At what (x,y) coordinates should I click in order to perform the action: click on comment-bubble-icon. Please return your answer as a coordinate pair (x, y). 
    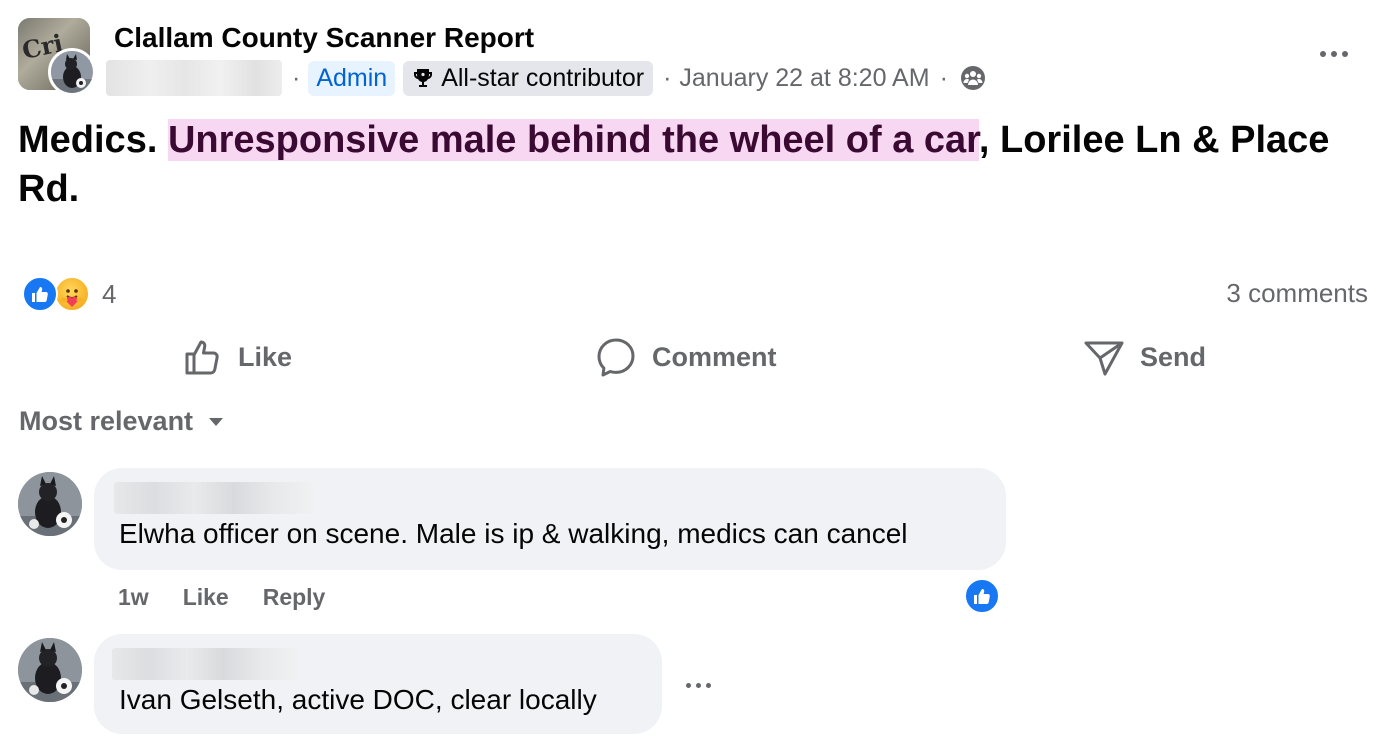
    Looking at the image, I should click on (616, 357).